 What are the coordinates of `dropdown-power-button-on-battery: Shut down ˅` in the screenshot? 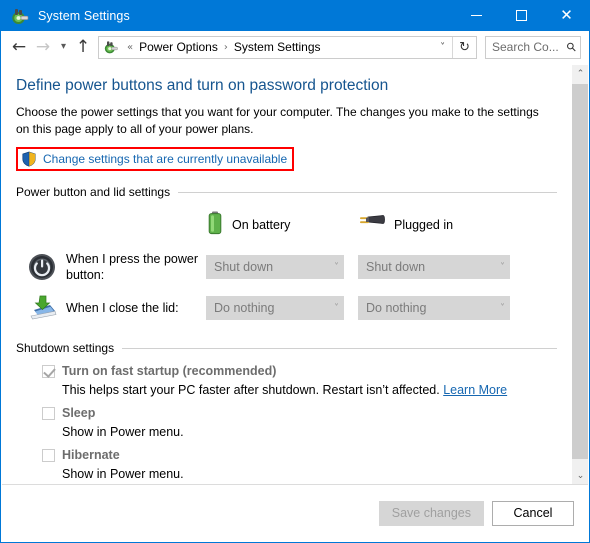 It's located at (275, 267).